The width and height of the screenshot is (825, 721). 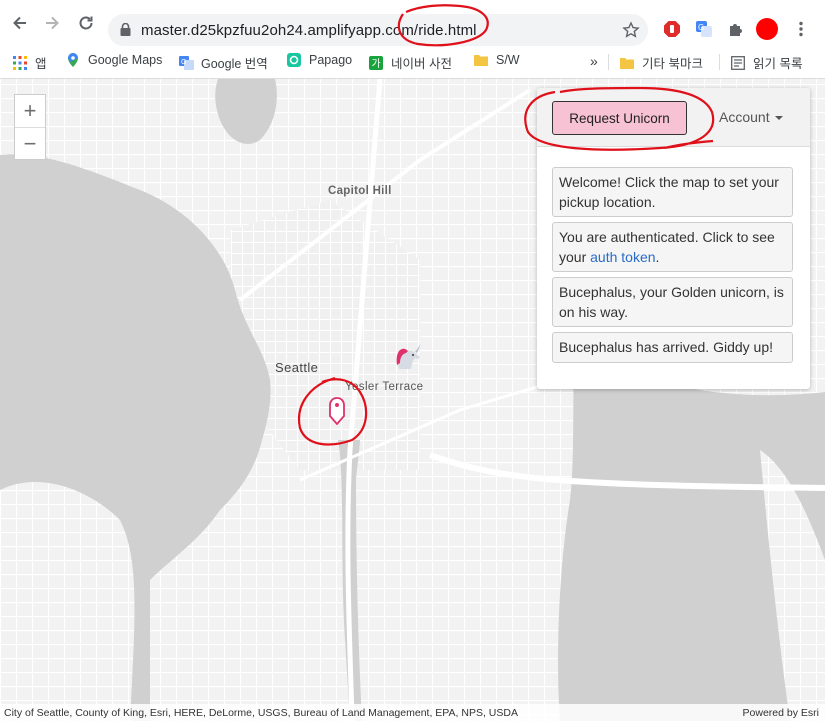 What do you see at coordinates (672, 64) in the screenshot?
I see `bookmark-label: 기타 북마크` at bounding box center [672, 64].